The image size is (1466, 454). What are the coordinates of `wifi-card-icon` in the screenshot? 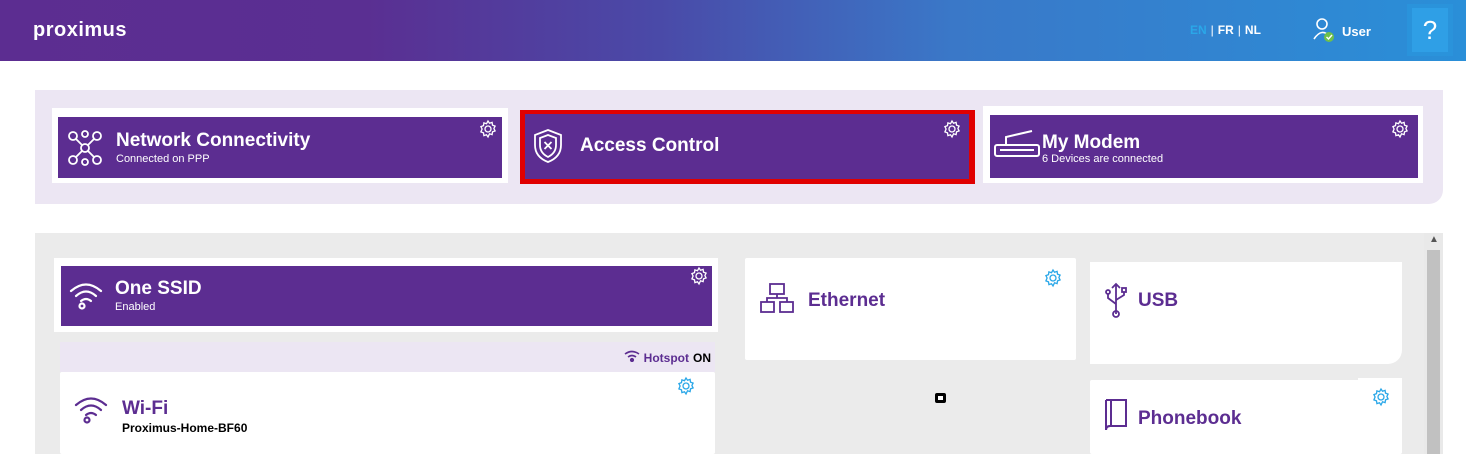 It's located at (91, 411).